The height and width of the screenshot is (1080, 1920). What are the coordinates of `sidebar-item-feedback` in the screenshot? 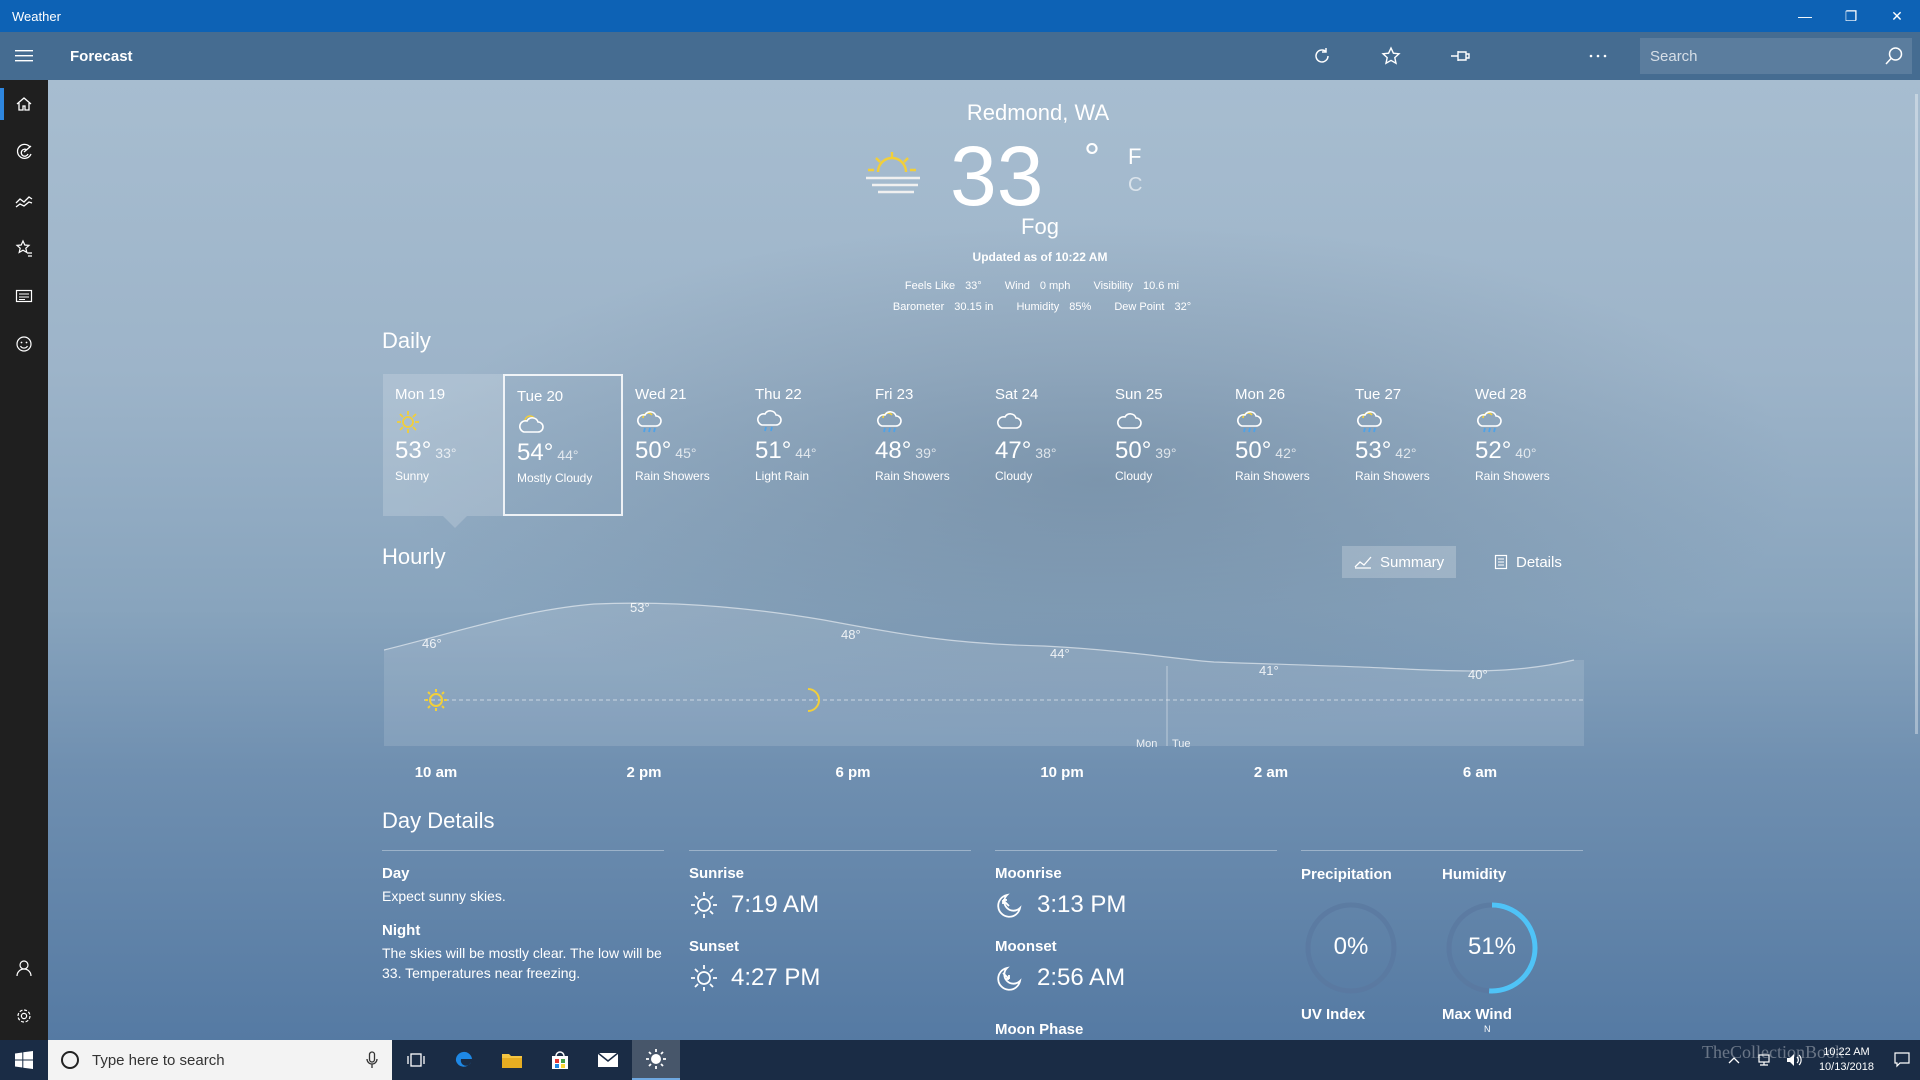 It's located at (24, 344).